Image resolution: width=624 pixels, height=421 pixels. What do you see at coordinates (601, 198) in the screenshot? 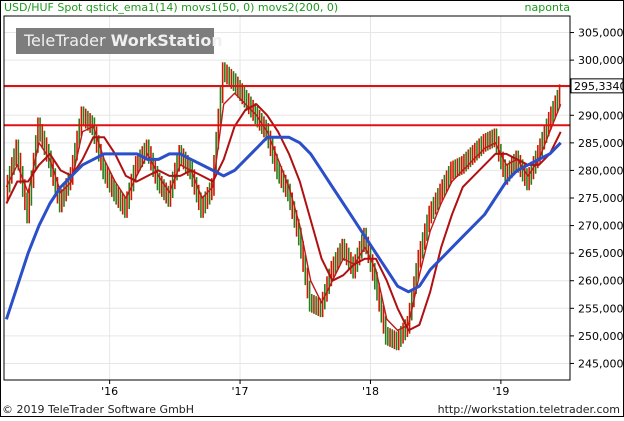
I see `y-tick-label: 275,0000` at bounding box center [601, 198].